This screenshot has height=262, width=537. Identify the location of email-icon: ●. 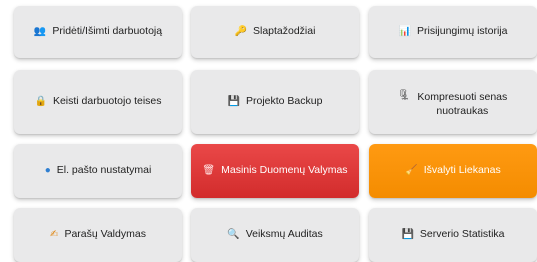
(47, 170).